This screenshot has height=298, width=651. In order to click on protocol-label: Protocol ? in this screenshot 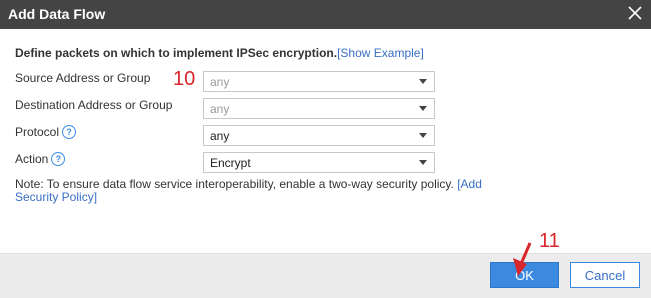, I will do `click(46, 132)`.